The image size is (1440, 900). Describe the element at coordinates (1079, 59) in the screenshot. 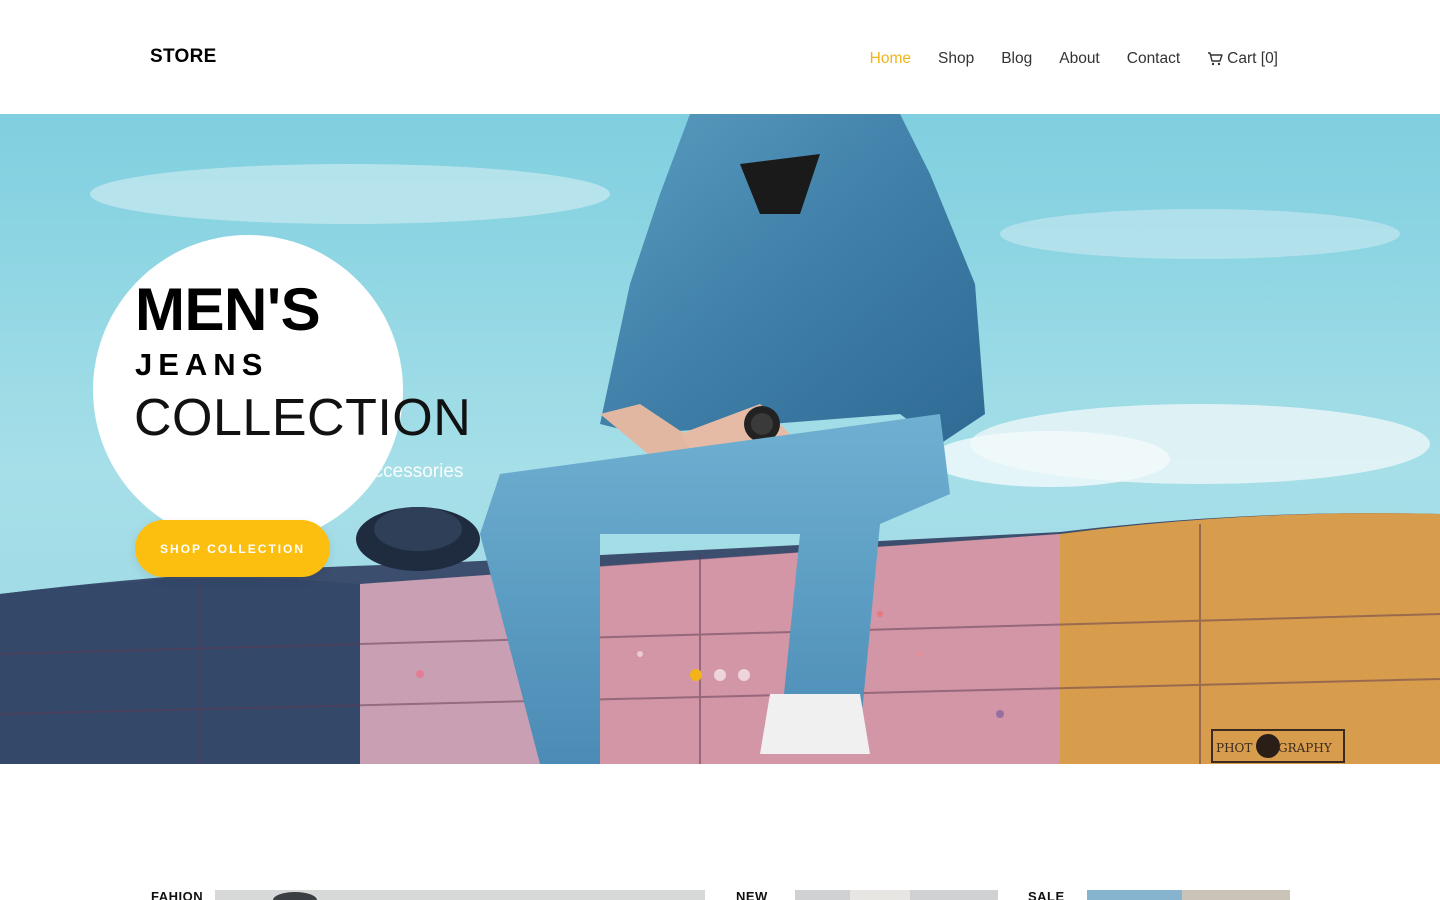

I see `nav-item-about: About` at that location.